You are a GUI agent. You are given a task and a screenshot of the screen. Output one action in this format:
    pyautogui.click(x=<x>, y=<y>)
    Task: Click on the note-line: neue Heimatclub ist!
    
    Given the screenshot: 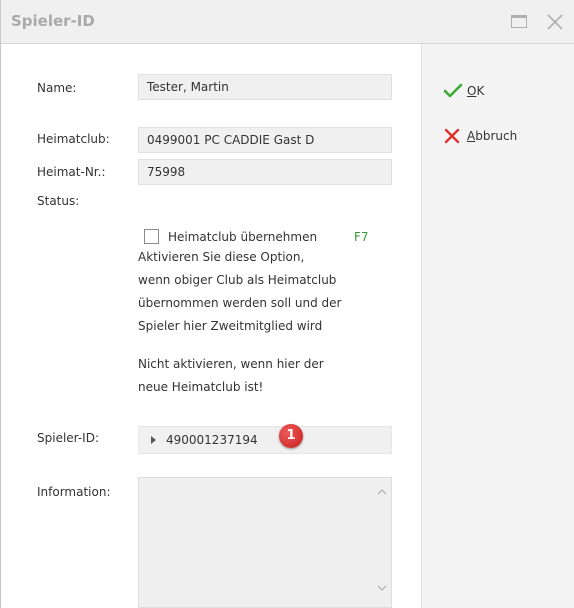 What is the action you would take?
    pyautogui.click(x=201, y=387)
    